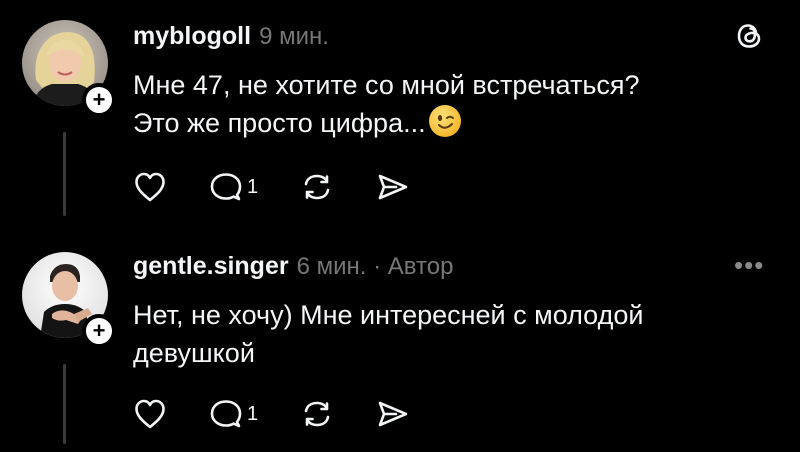 The height and width of the screenshot is (452, 800). Describe the element at coordinates (444, 121) in the screenshot. I see `wink-emoji-icon` at that location.